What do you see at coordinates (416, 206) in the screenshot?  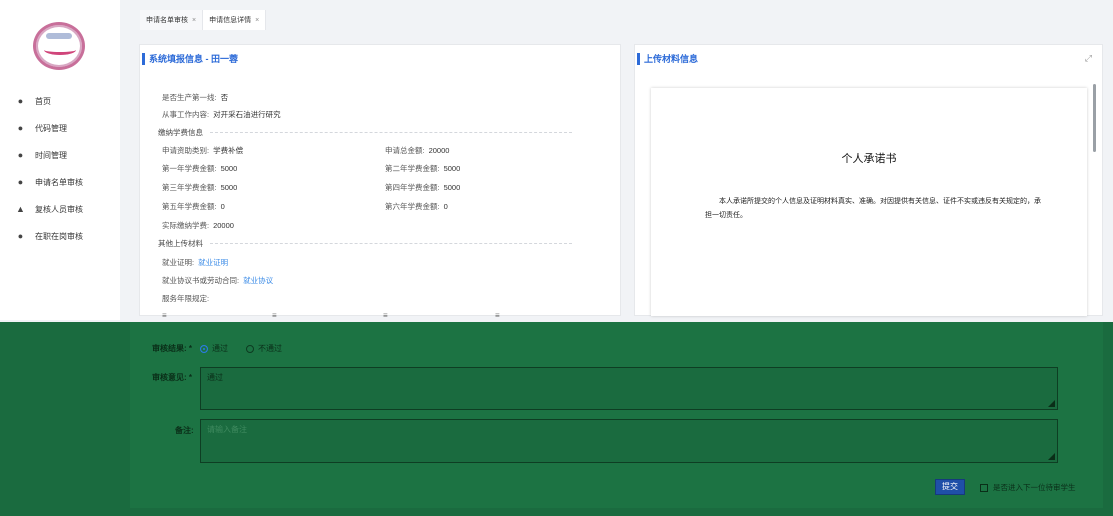 I see `field-year6: 第六年学费金额: 0` at bounding box center [416, 206].